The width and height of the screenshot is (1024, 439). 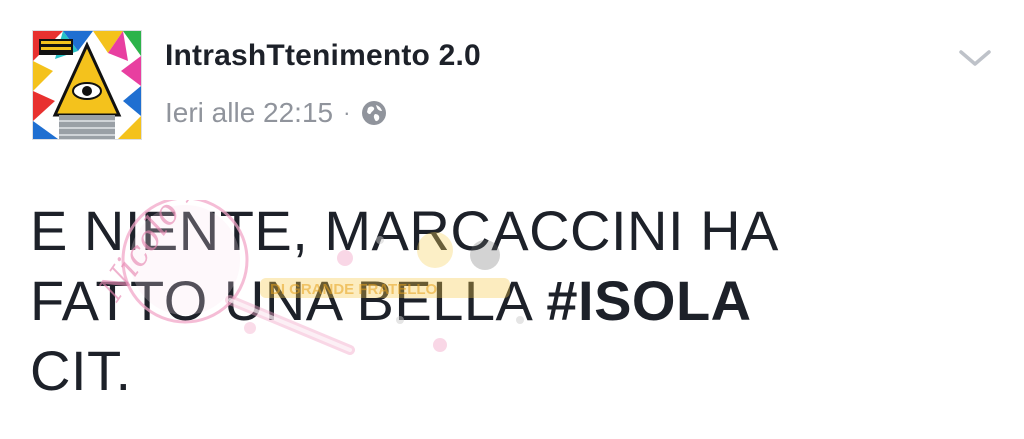 I want to click on hashtag-link: #ISOLA, so click(x=648, y=300).